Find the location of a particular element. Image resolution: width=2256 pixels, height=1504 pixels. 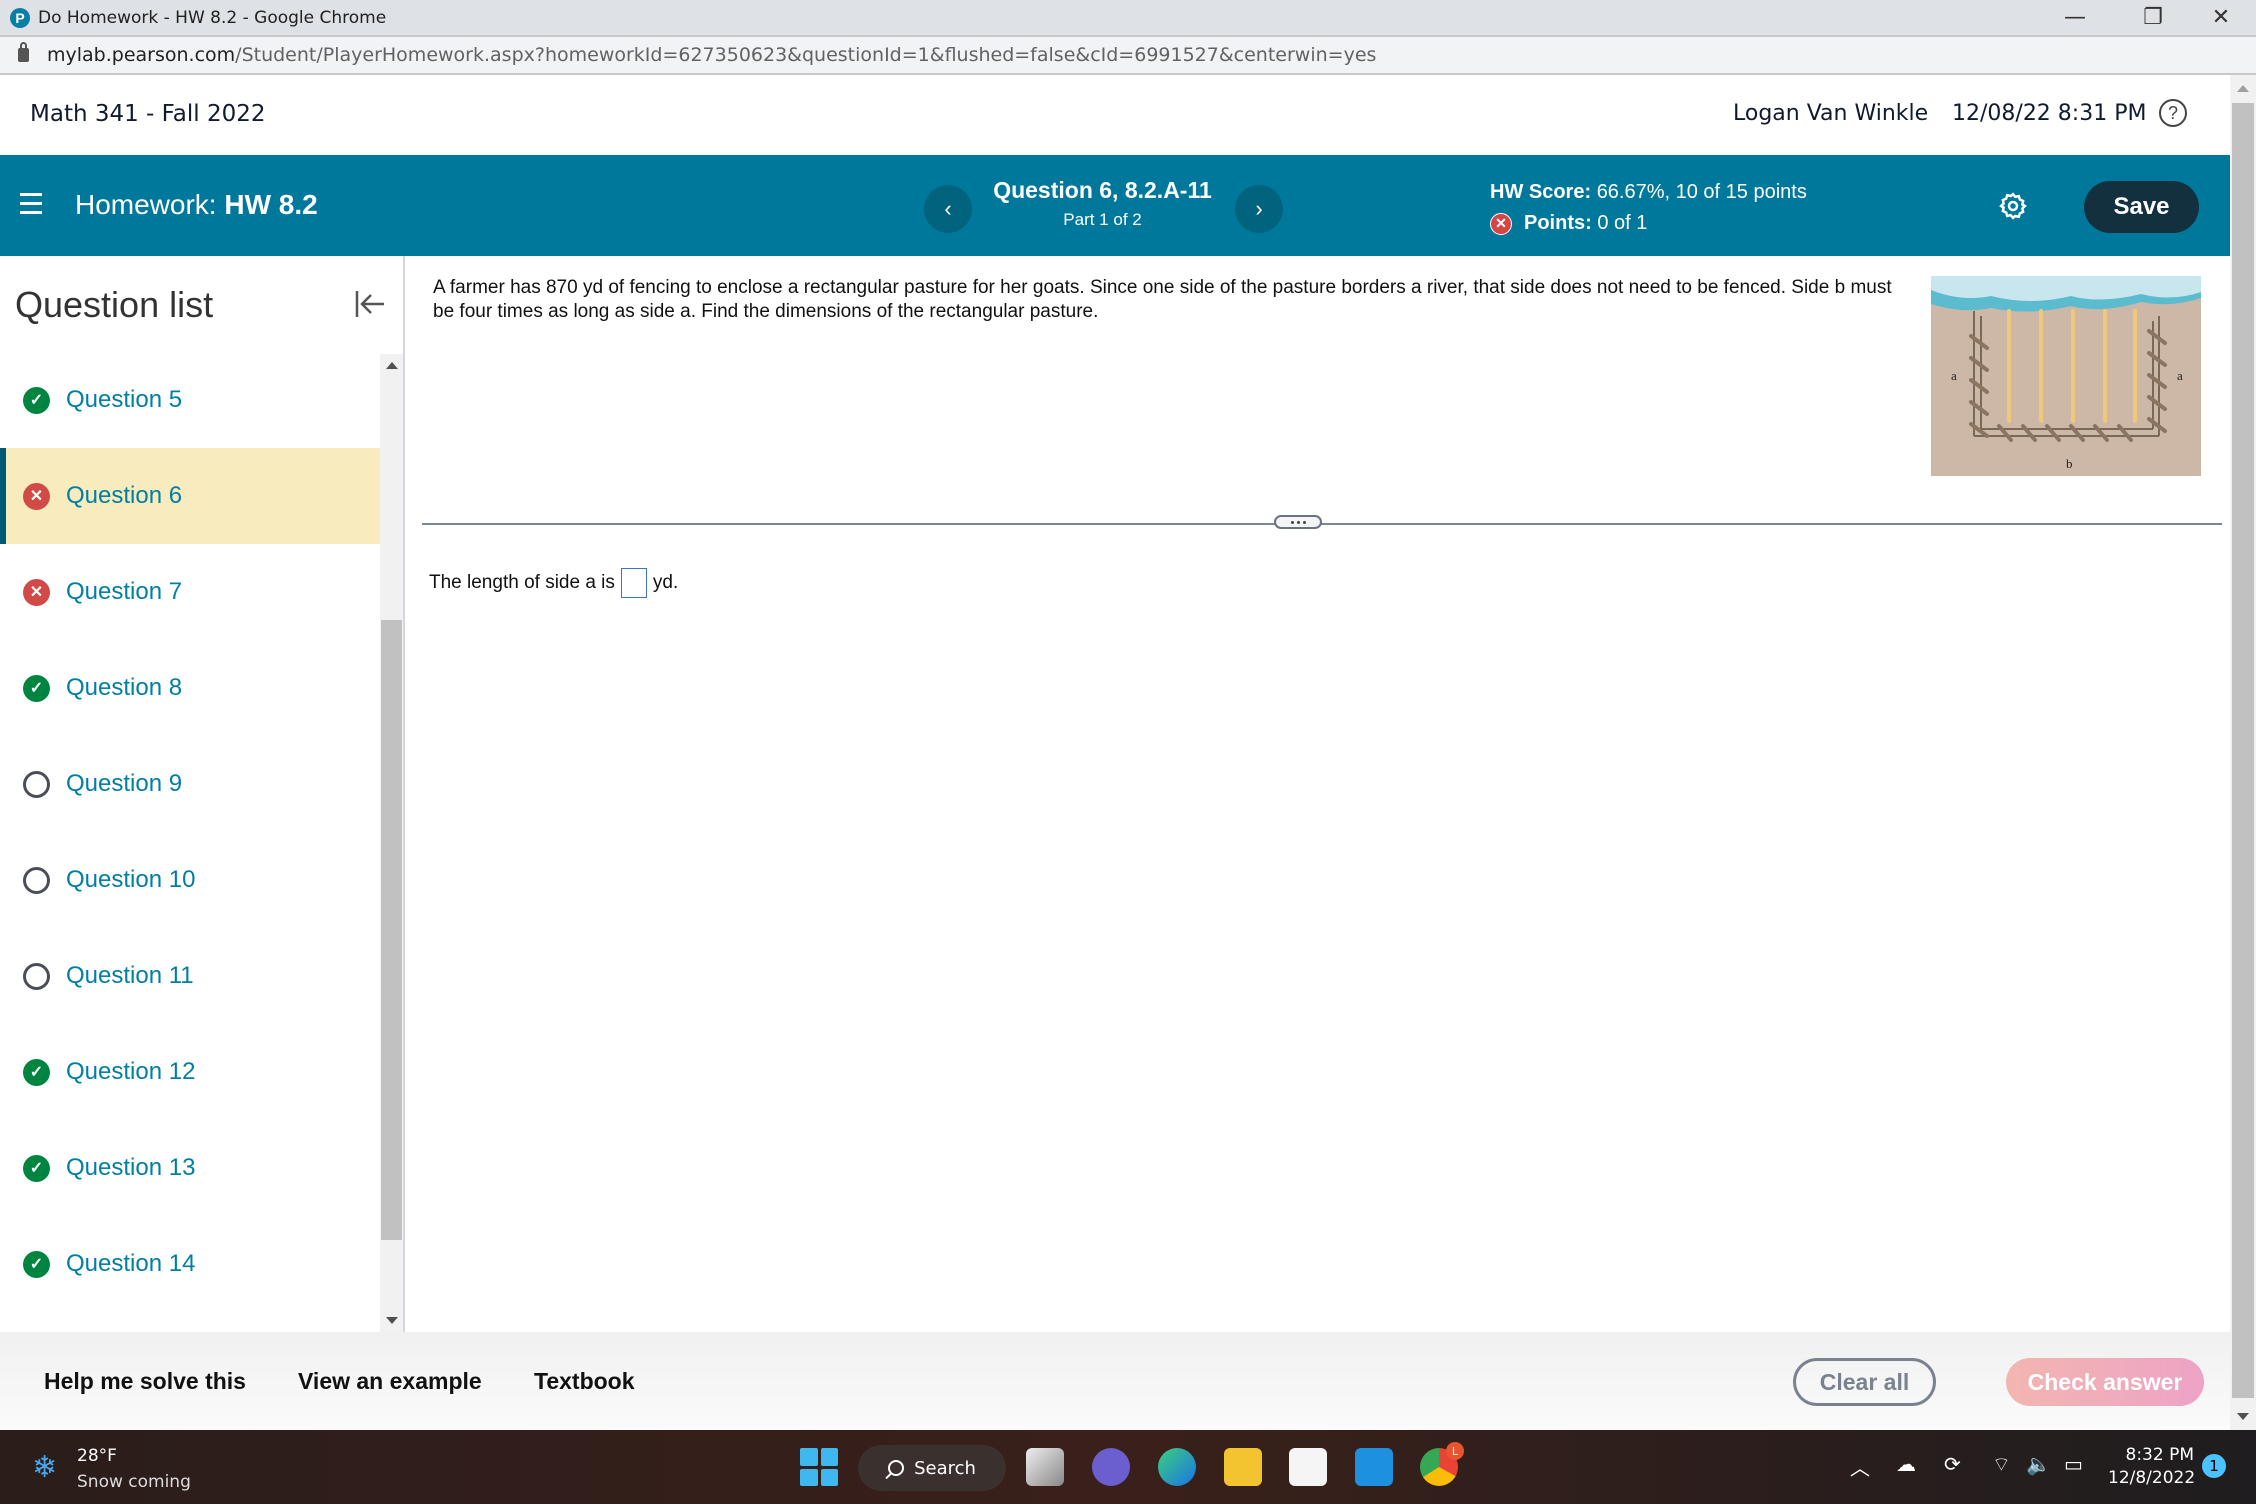

mail-icon is located at coordinates (1374, 1467).